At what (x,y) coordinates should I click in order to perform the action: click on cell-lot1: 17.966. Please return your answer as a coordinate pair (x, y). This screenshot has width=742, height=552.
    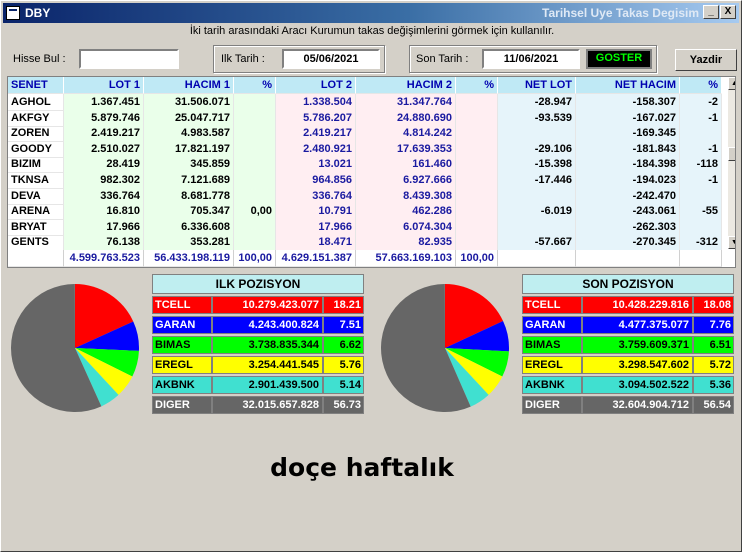
    Looking at the image, I should click on (104, 227).